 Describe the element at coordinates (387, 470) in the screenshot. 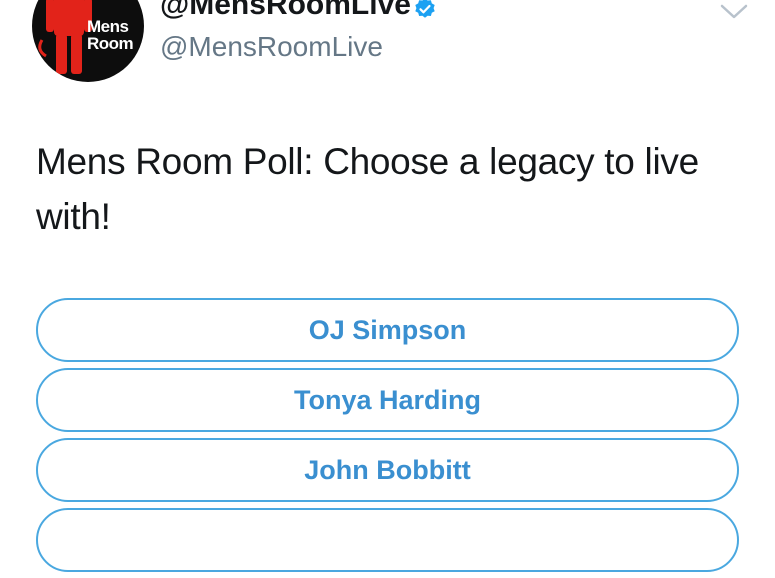

I see `poll-option-john-bobbitt: John Bobbitt` at that location.